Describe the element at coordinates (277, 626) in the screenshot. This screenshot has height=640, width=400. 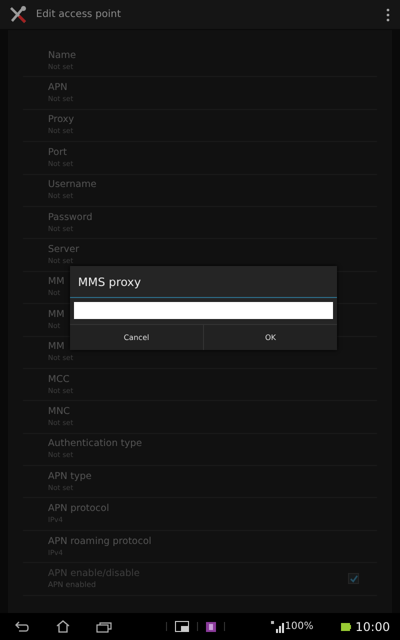
I see `signal-icon` at that location.